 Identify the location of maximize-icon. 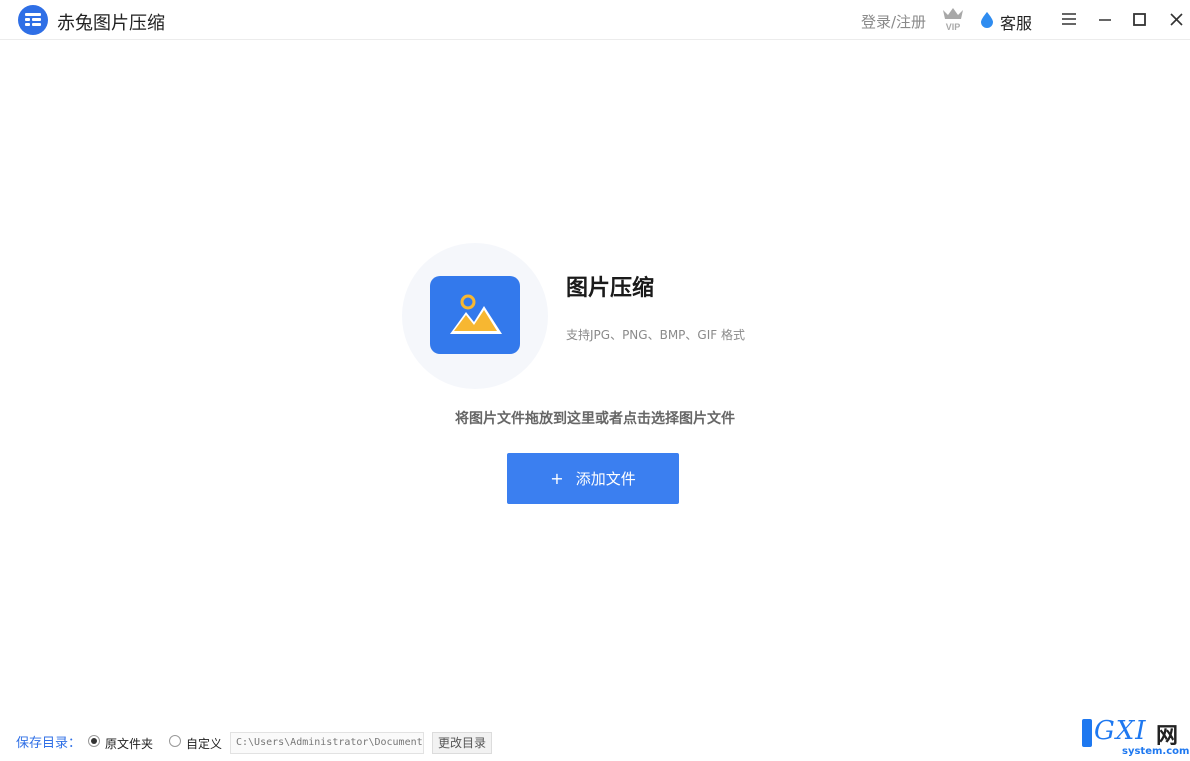
(1140, 19).